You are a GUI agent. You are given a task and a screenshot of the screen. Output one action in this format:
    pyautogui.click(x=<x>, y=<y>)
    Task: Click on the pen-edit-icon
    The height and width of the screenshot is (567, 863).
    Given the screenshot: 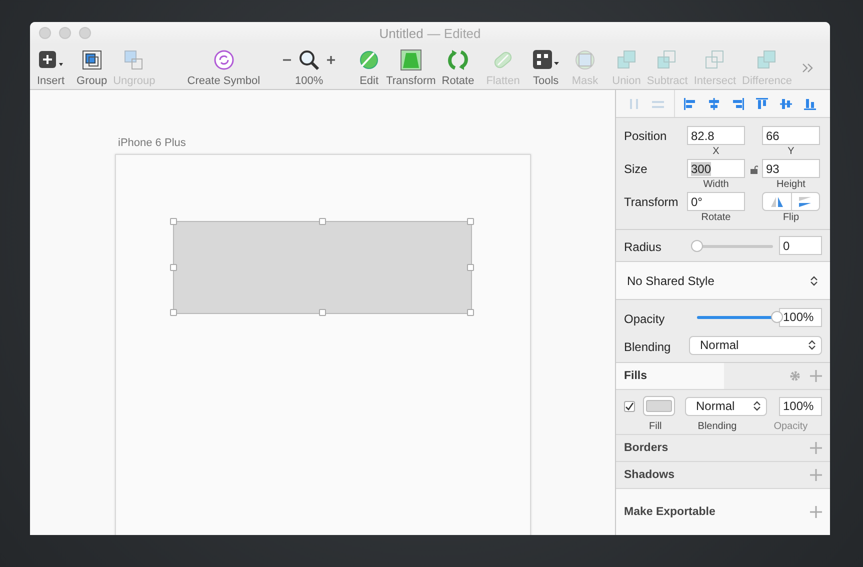 What is the action you would take?
    pyautogui.click(x=369, y=60)
    